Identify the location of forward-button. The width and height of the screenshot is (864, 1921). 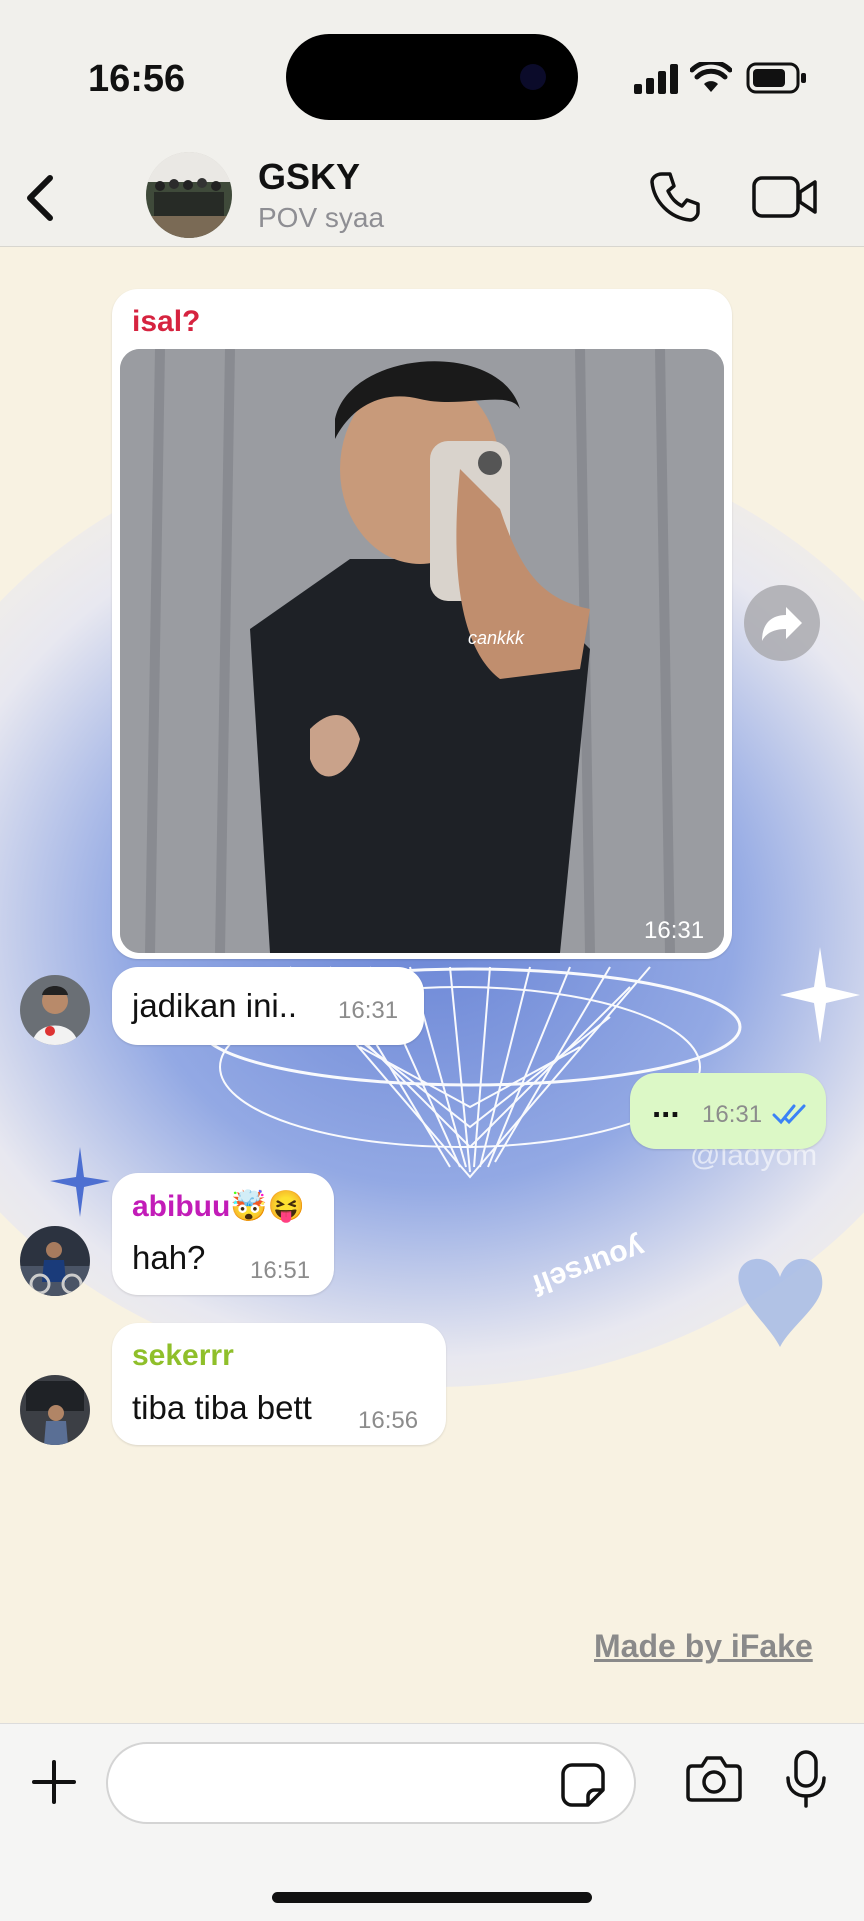
(782, 623).